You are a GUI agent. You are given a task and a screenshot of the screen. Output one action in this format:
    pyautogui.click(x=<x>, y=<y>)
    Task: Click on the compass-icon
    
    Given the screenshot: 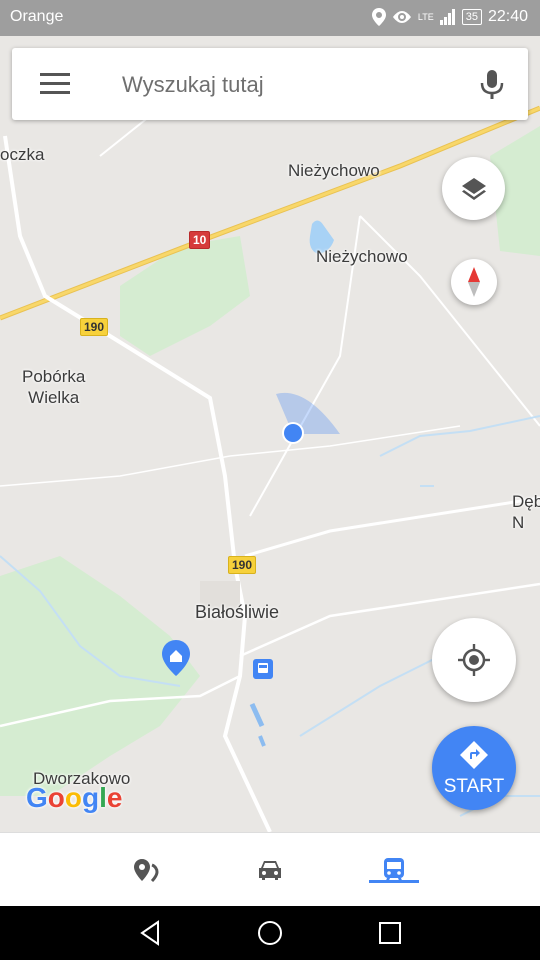 What is the action you would take?
    pyautogui.click(x=474, y=282)
    